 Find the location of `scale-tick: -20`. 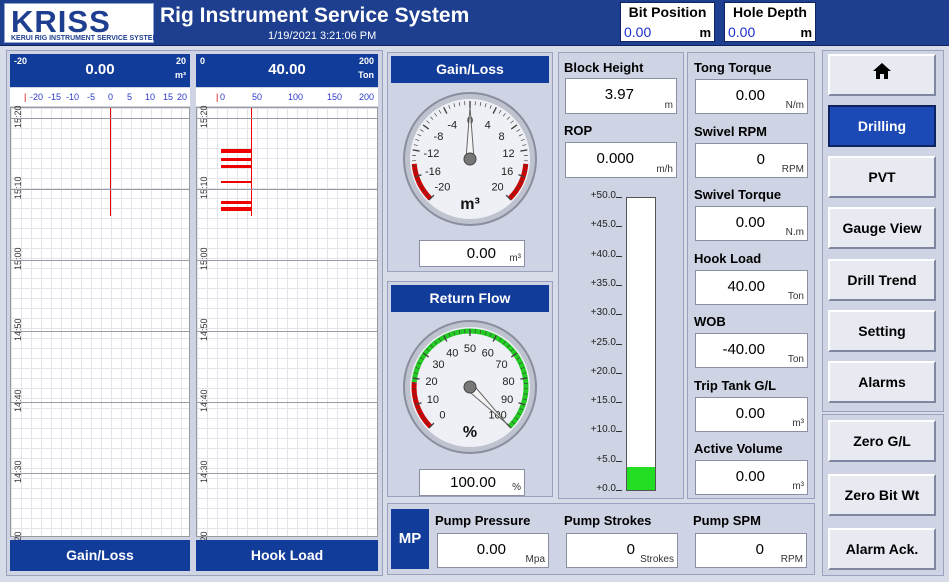

scale-tick: -20 is located at coordinates (37, 97).